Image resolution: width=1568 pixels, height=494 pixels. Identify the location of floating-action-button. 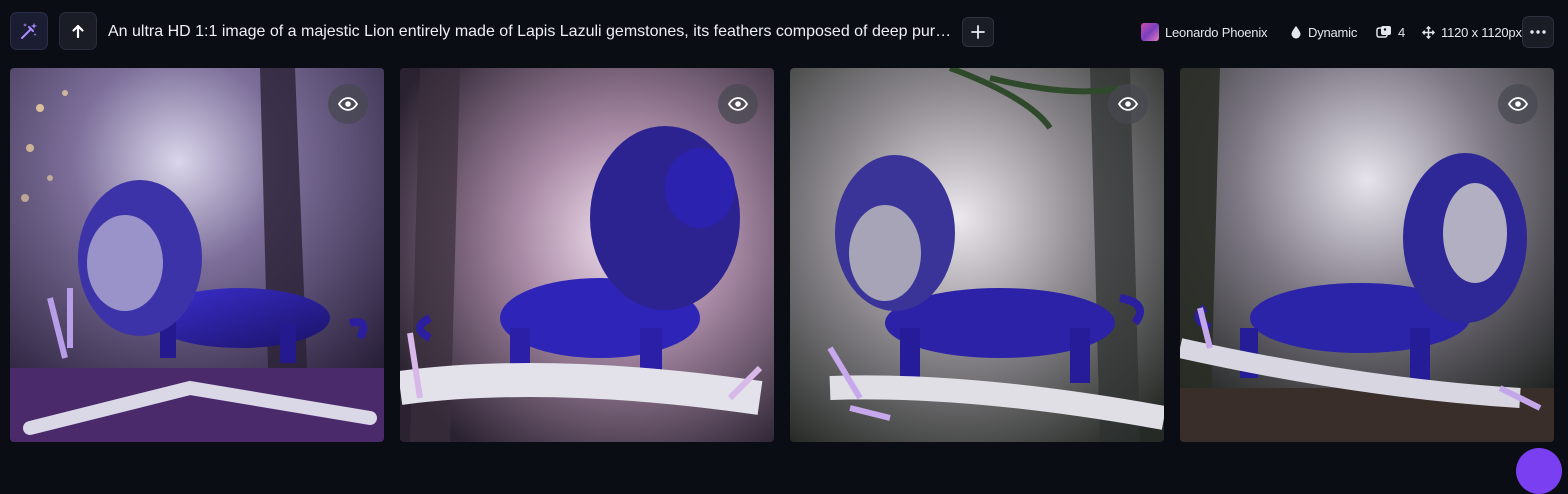
(1539, 471).